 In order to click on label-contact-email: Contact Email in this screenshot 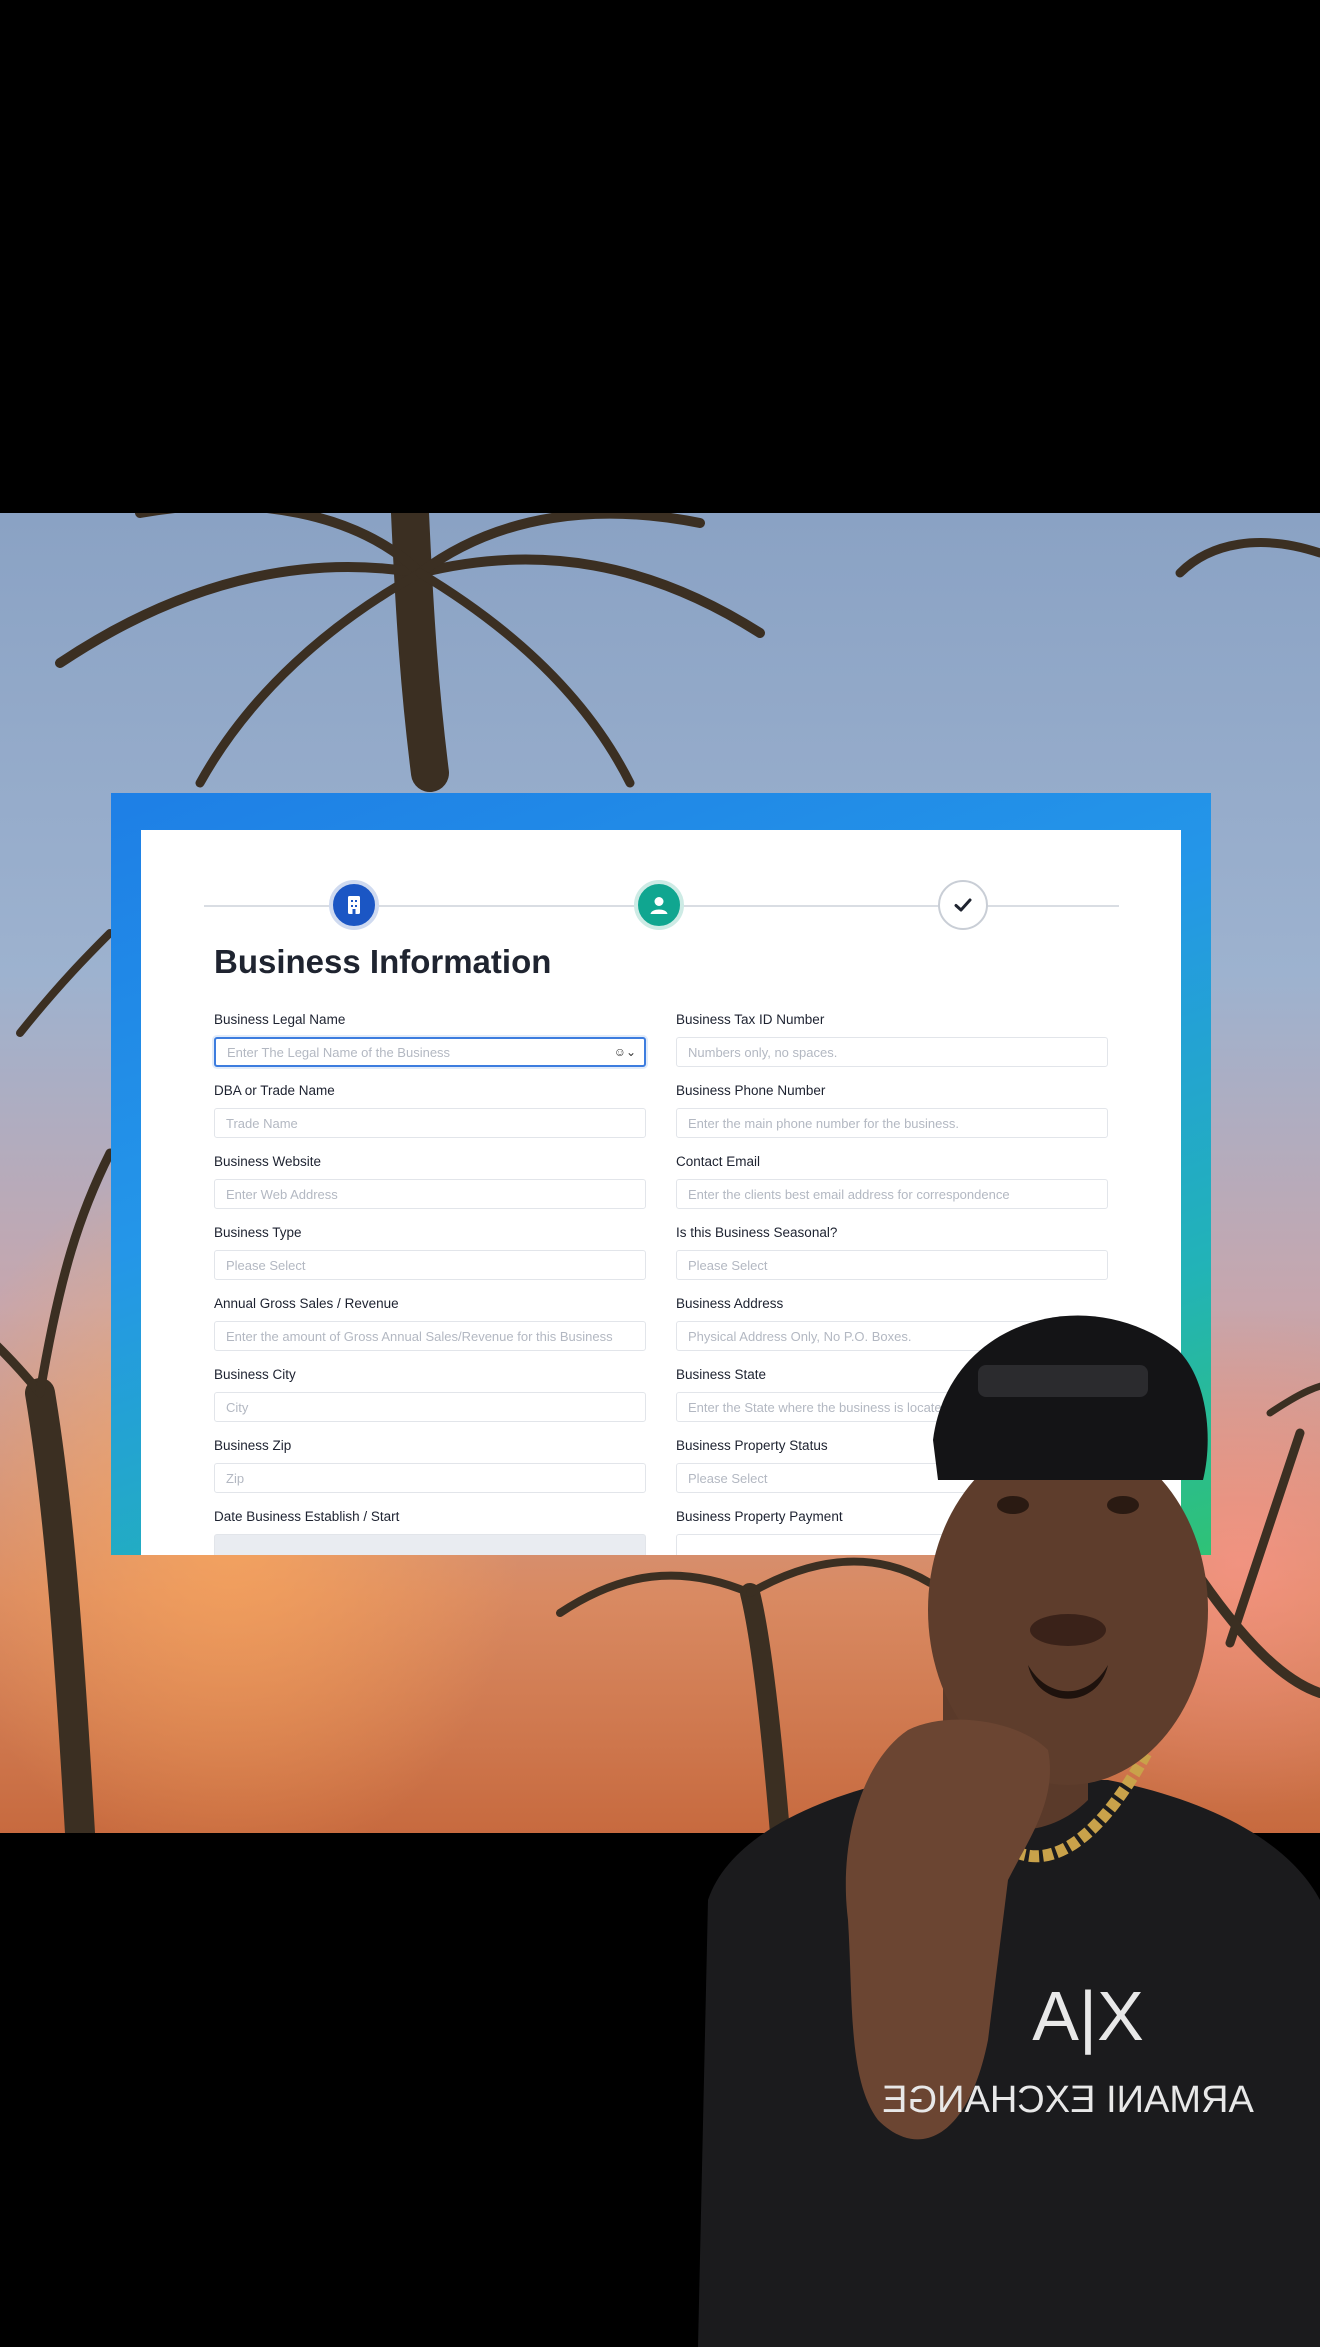, I will do `click(718, 1161)`.